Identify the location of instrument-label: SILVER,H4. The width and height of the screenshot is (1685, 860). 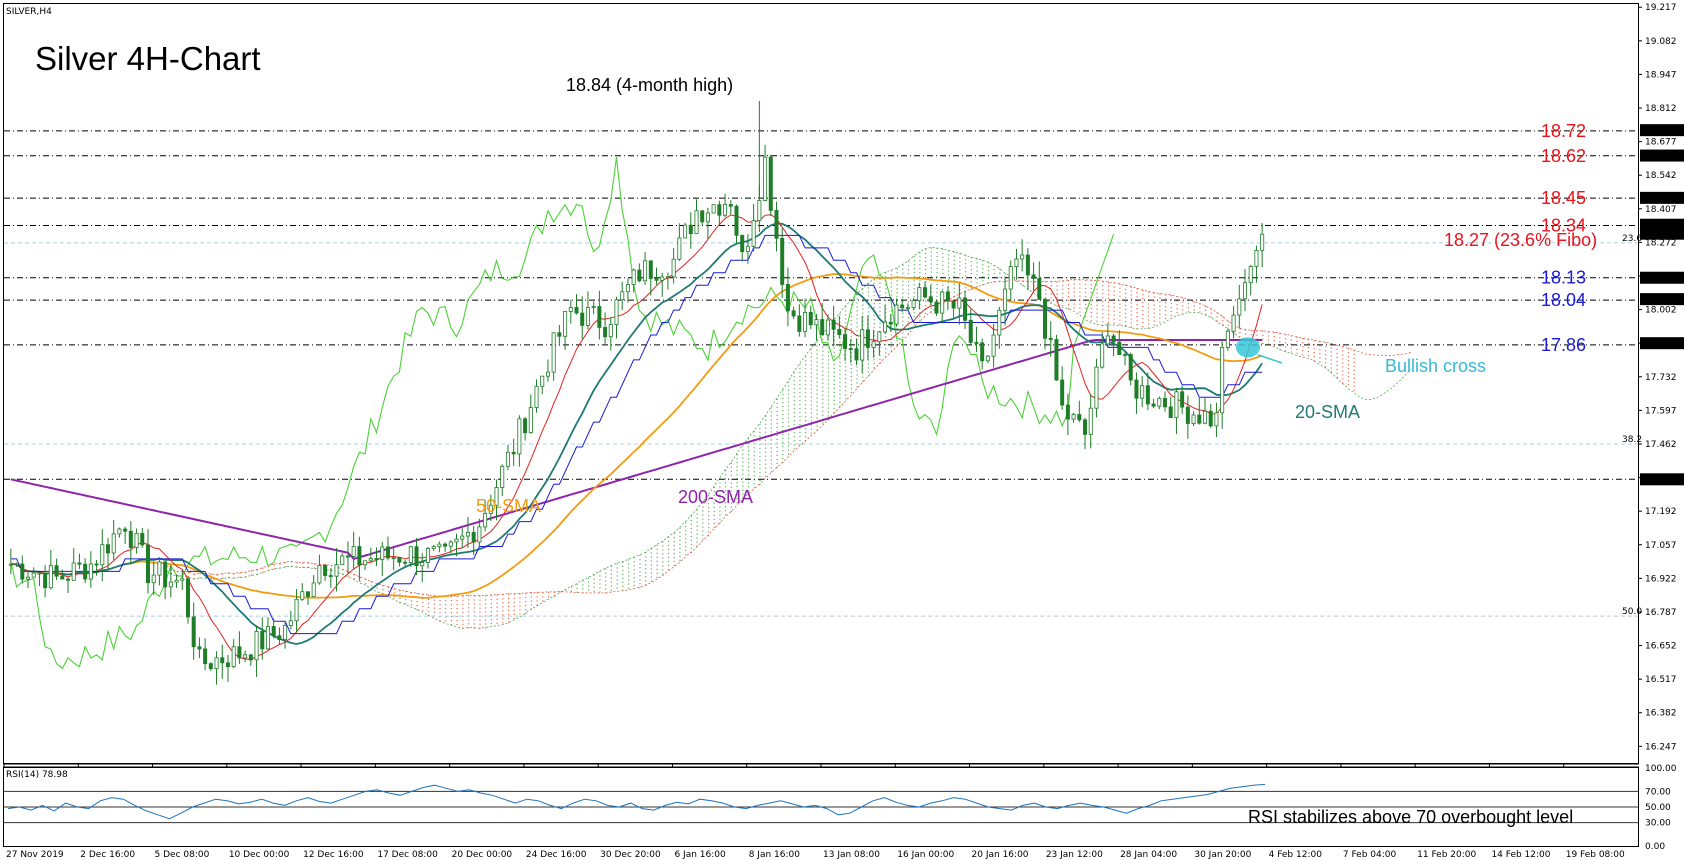
(29, 12).